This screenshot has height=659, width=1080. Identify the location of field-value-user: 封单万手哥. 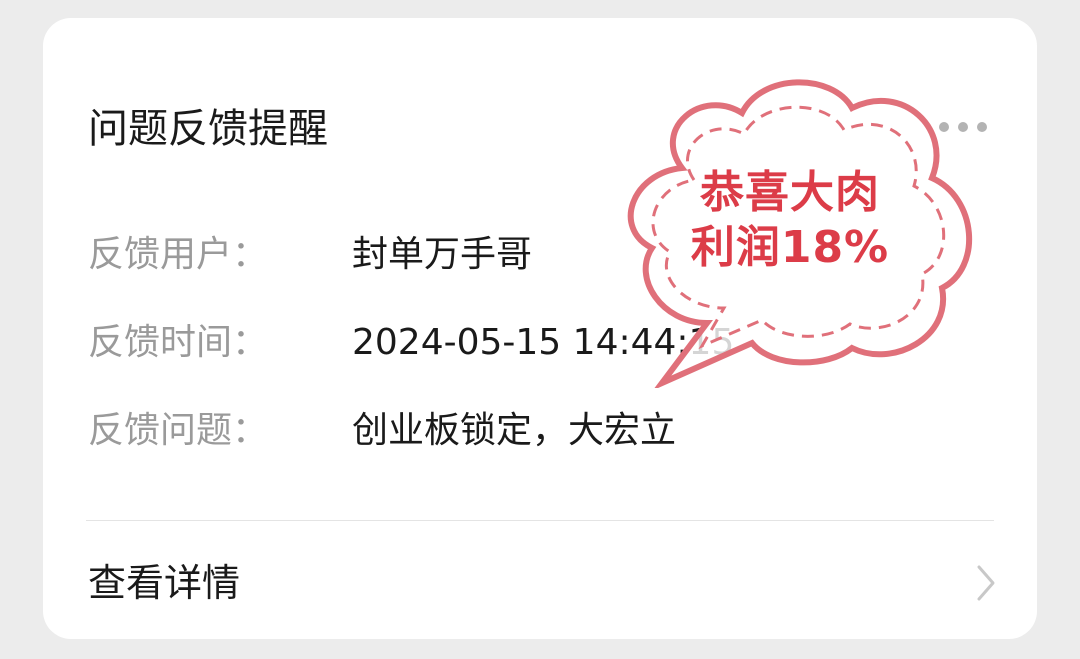
(442, 254).